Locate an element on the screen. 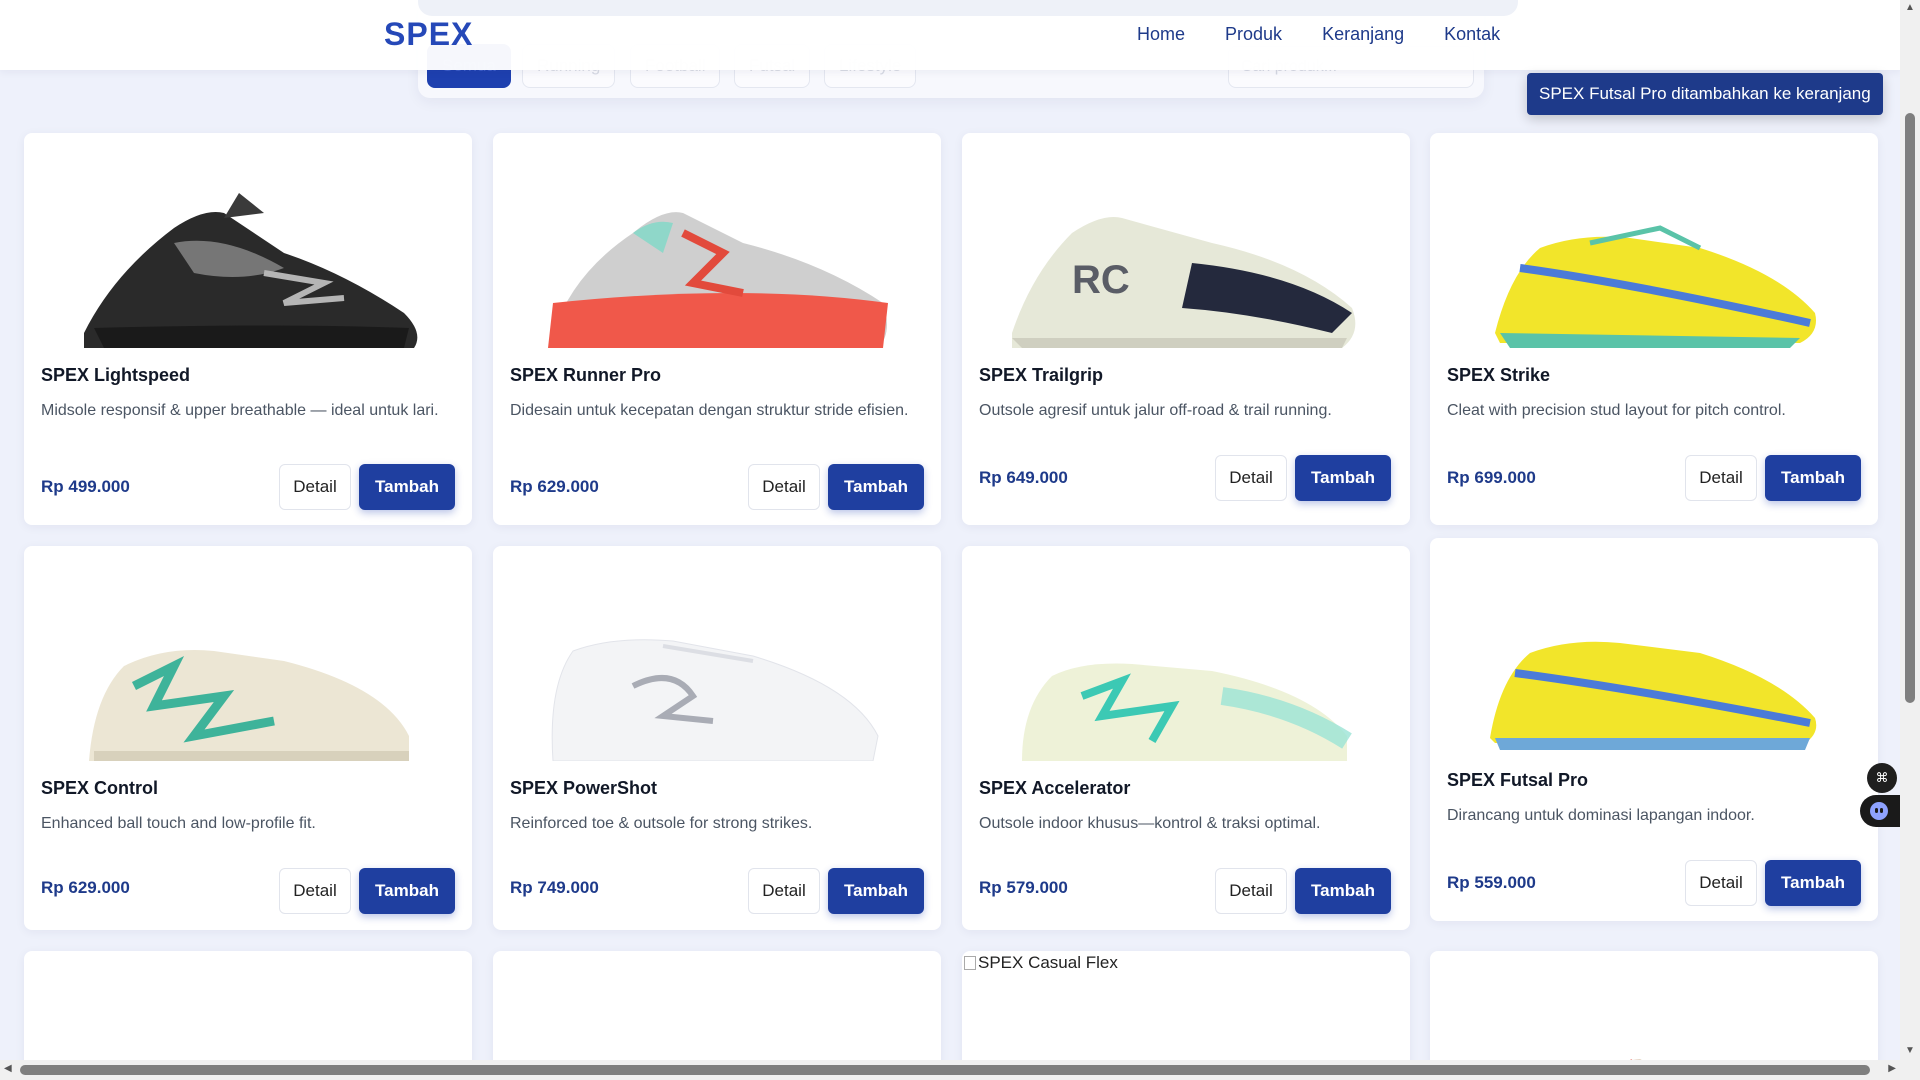  product-name: SPEX PowerShot is located at coordinates (584, 788).